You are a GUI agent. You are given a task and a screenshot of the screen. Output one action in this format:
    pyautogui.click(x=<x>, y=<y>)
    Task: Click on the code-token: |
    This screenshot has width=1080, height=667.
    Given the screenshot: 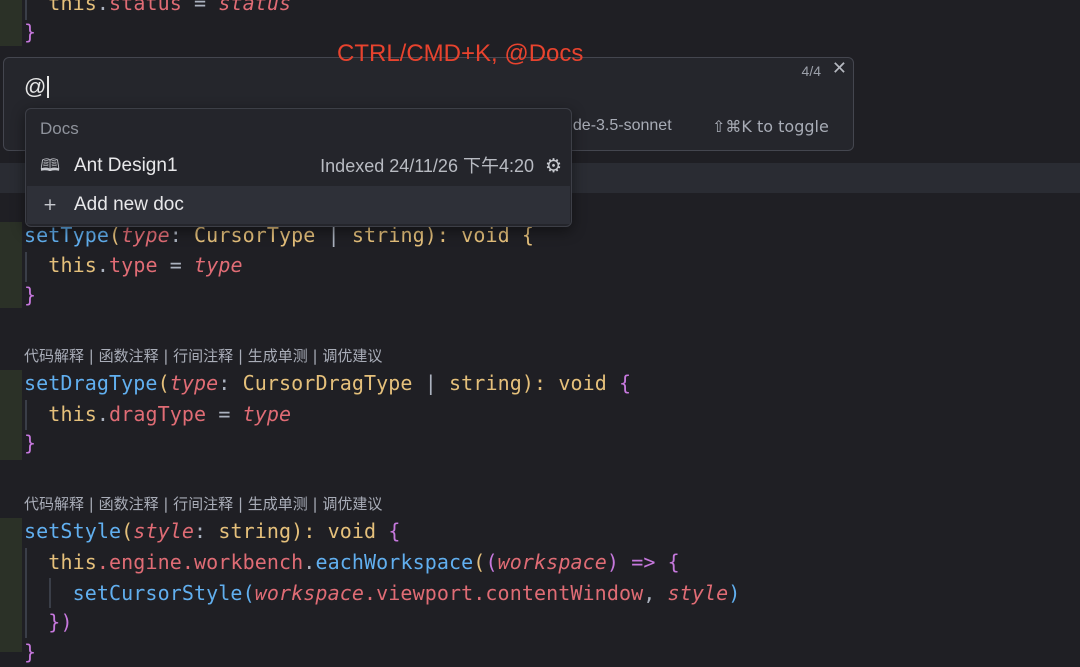 What is the action you would take?
    pyautogui.click(x=431, y=383)
    